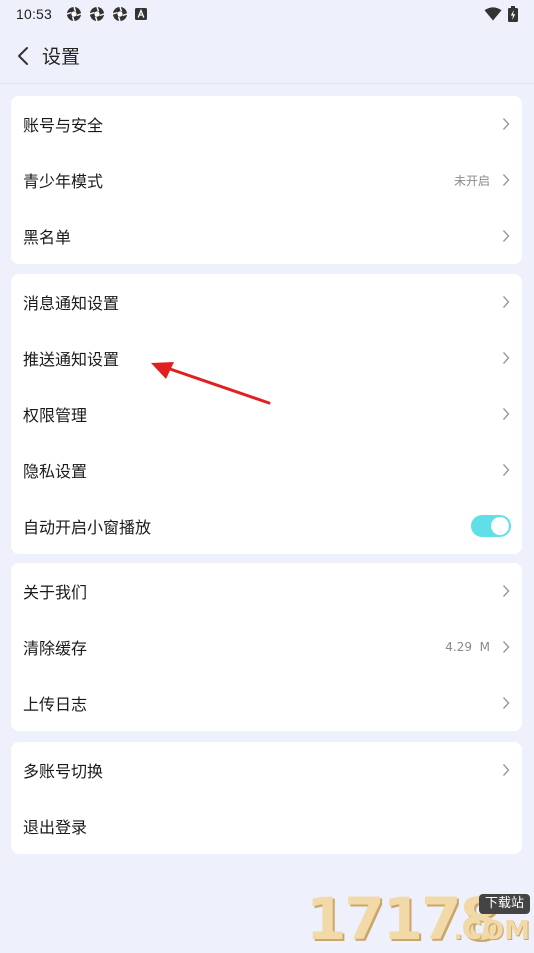 The height and width of the screenshot is (953, 534). Describe the element at coordinates (55, 704) in the screenshot. I see `settings-item-label: 上传日志` at that location.